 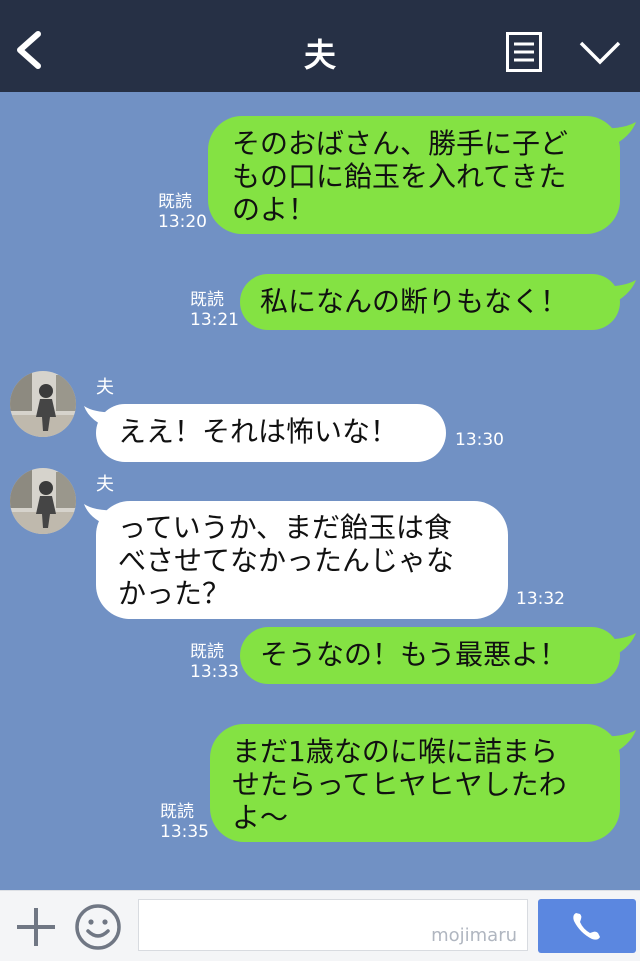 I want to click on call-button, so click(x=587, y=926).